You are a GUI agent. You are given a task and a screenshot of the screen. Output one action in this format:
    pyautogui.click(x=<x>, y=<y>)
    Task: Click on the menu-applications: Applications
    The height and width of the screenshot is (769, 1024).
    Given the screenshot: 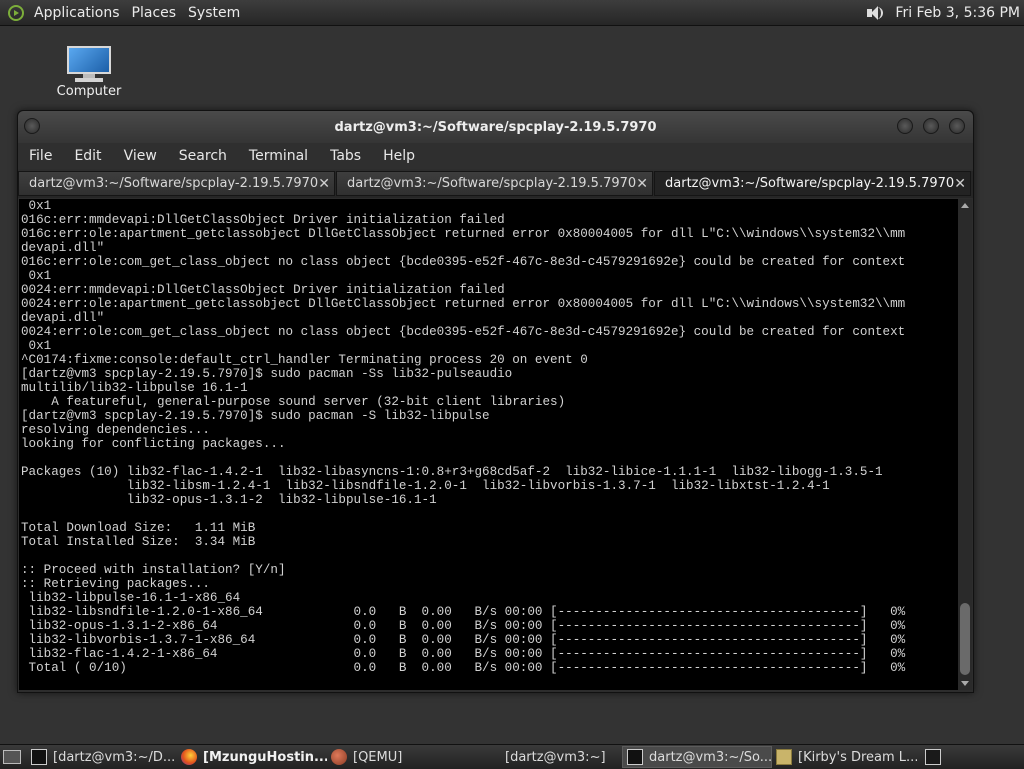 What is the action you would take?
    pyautogui.click(x=79, y=13)
    